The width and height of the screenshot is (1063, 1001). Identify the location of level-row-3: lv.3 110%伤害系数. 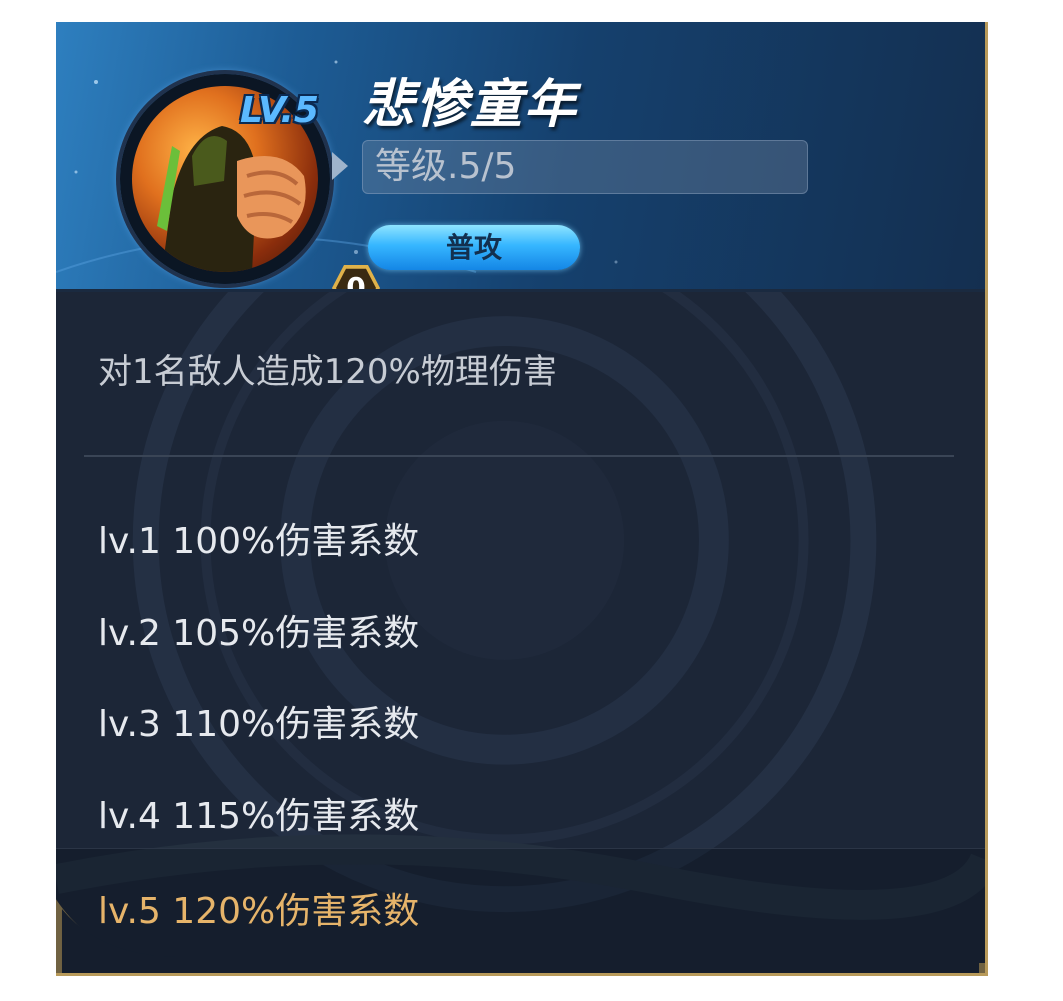
(259, 724).